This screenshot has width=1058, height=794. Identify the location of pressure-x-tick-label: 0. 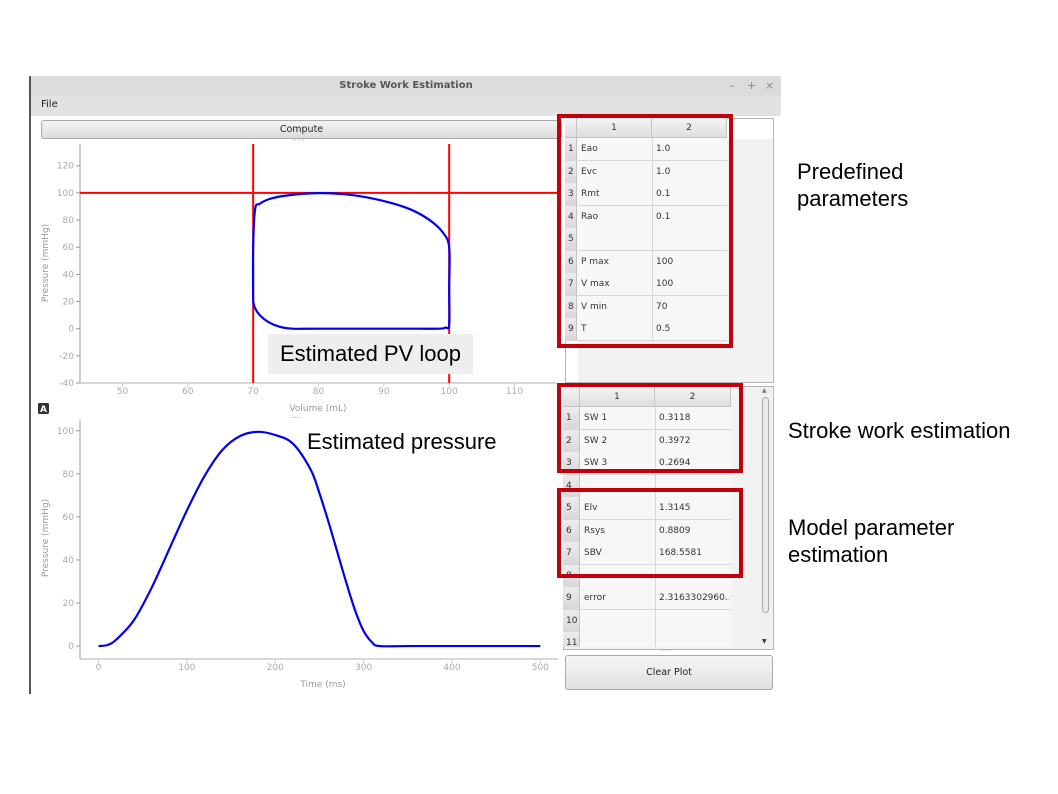
(99, 668).